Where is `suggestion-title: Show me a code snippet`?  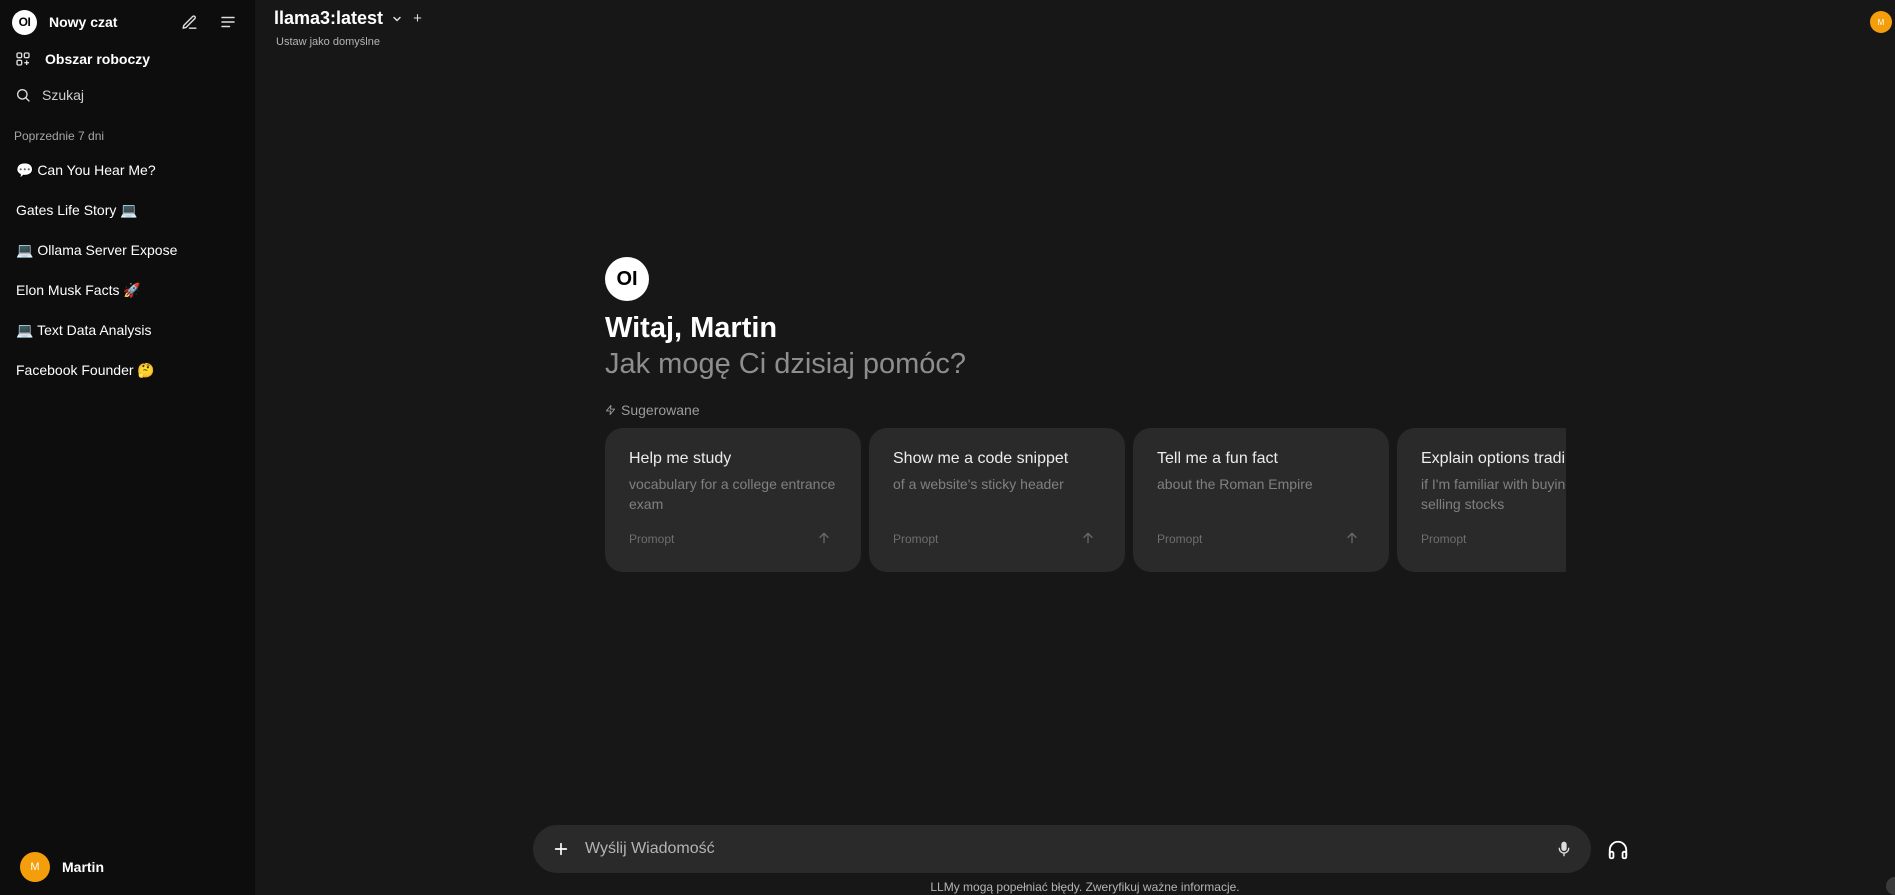 suggestion-title: Show me a code snippet is located at coordinates (981, 458).